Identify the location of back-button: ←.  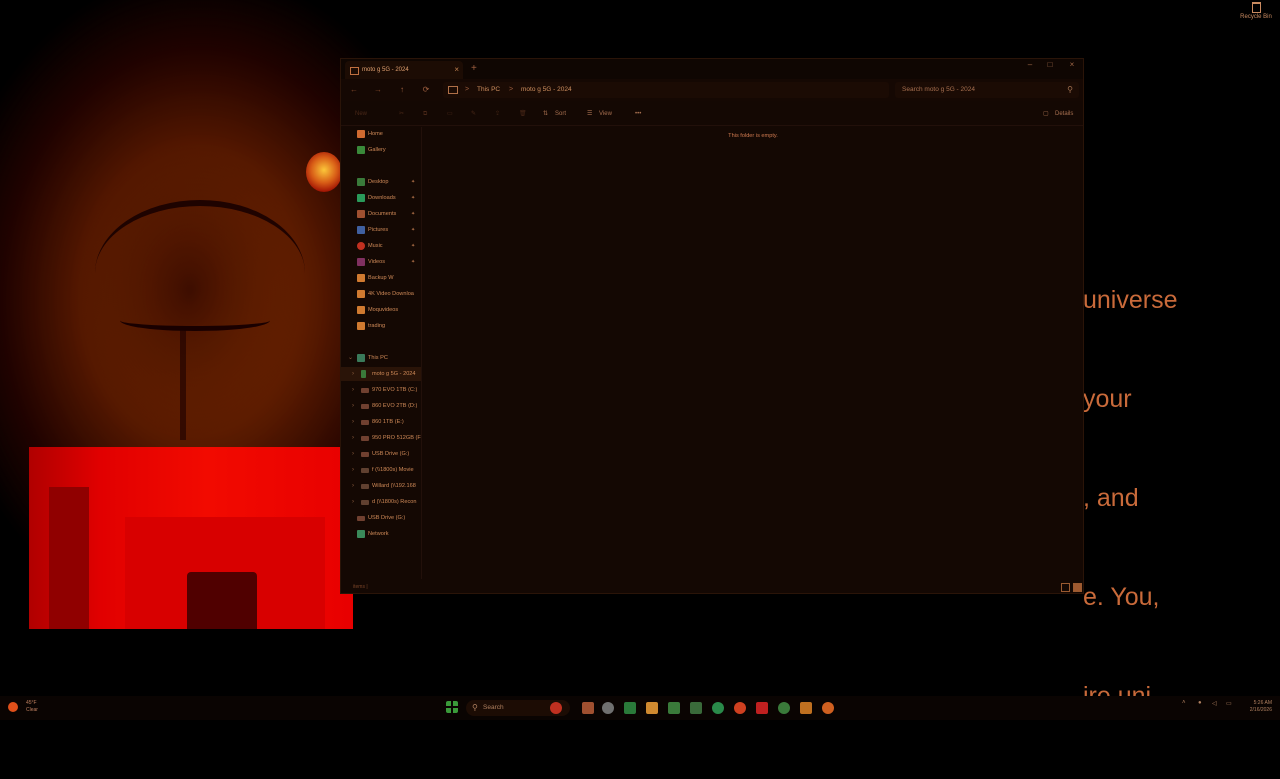
(354, 90).